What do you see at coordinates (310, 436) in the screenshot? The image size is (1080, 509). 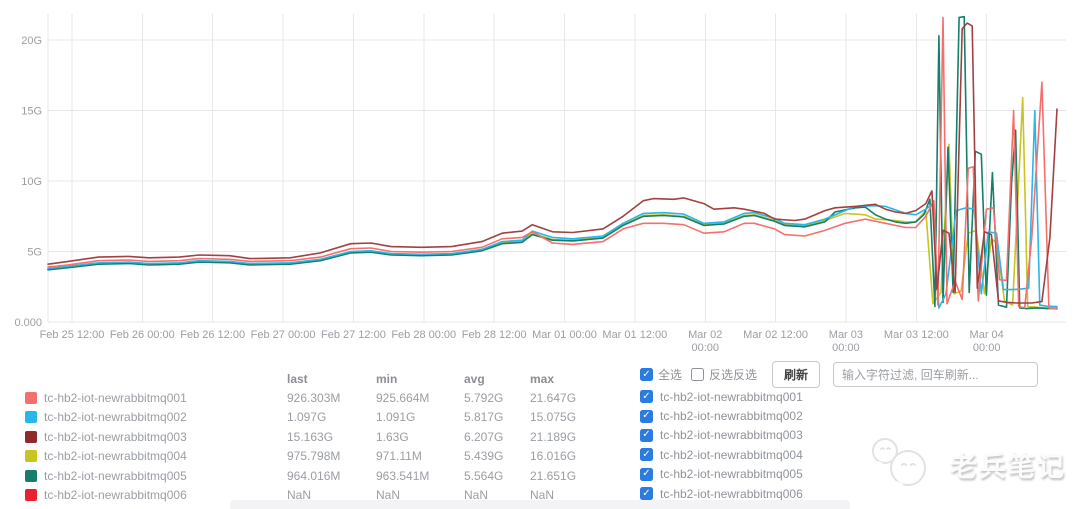 I see `stat-last: 15.163G` at bounding box center [310, 436].